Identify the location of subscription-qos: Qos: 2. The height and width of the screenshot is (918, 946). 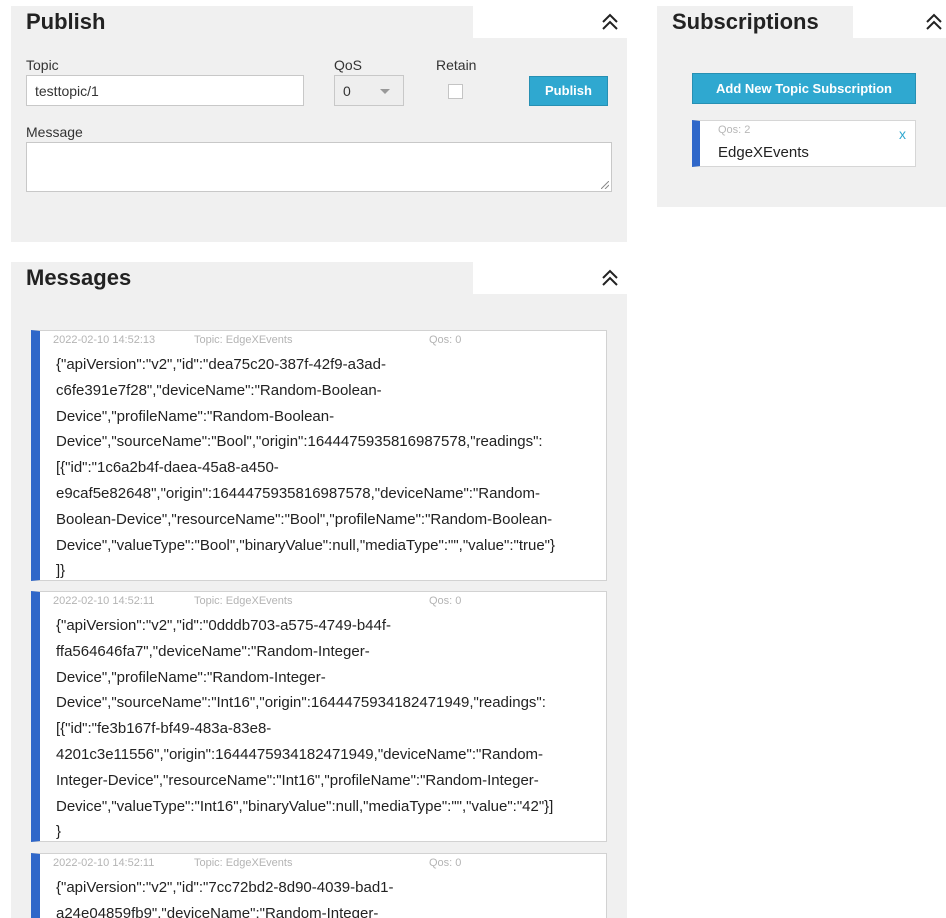
(734, 130).